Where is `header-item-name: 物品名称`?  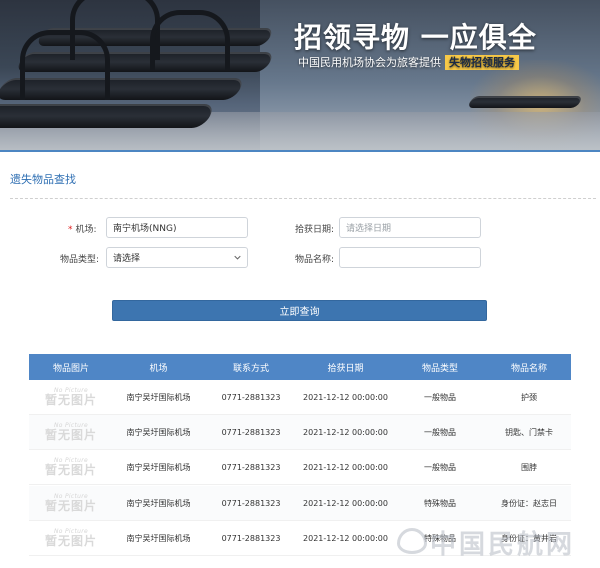
header-item-name: 物品名称 is located at coordinates (528, 368).